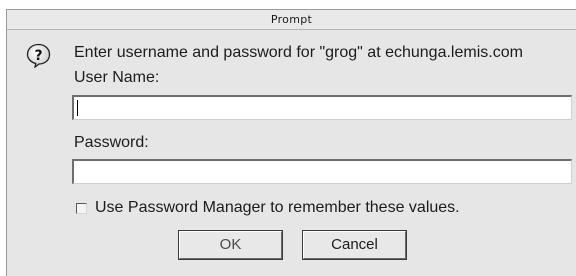 The width and height of the screenshot is (576, 276). Describe the element at coordinates (81, 208) in the screenshot. I see `remember-checkbox` at that location.